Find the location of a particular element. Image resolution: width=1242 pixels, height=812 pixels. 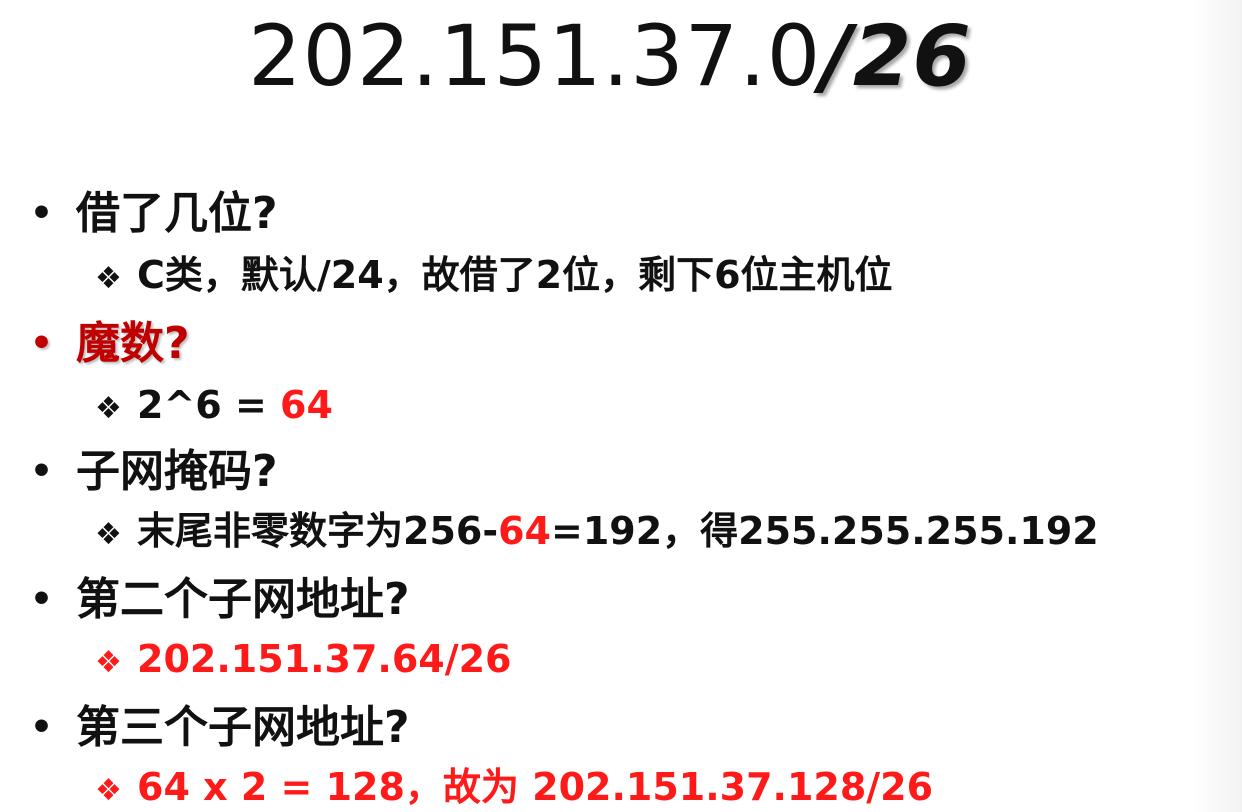

answer-text: 202.151.37.64/26 is located at coordinates (324, 659).